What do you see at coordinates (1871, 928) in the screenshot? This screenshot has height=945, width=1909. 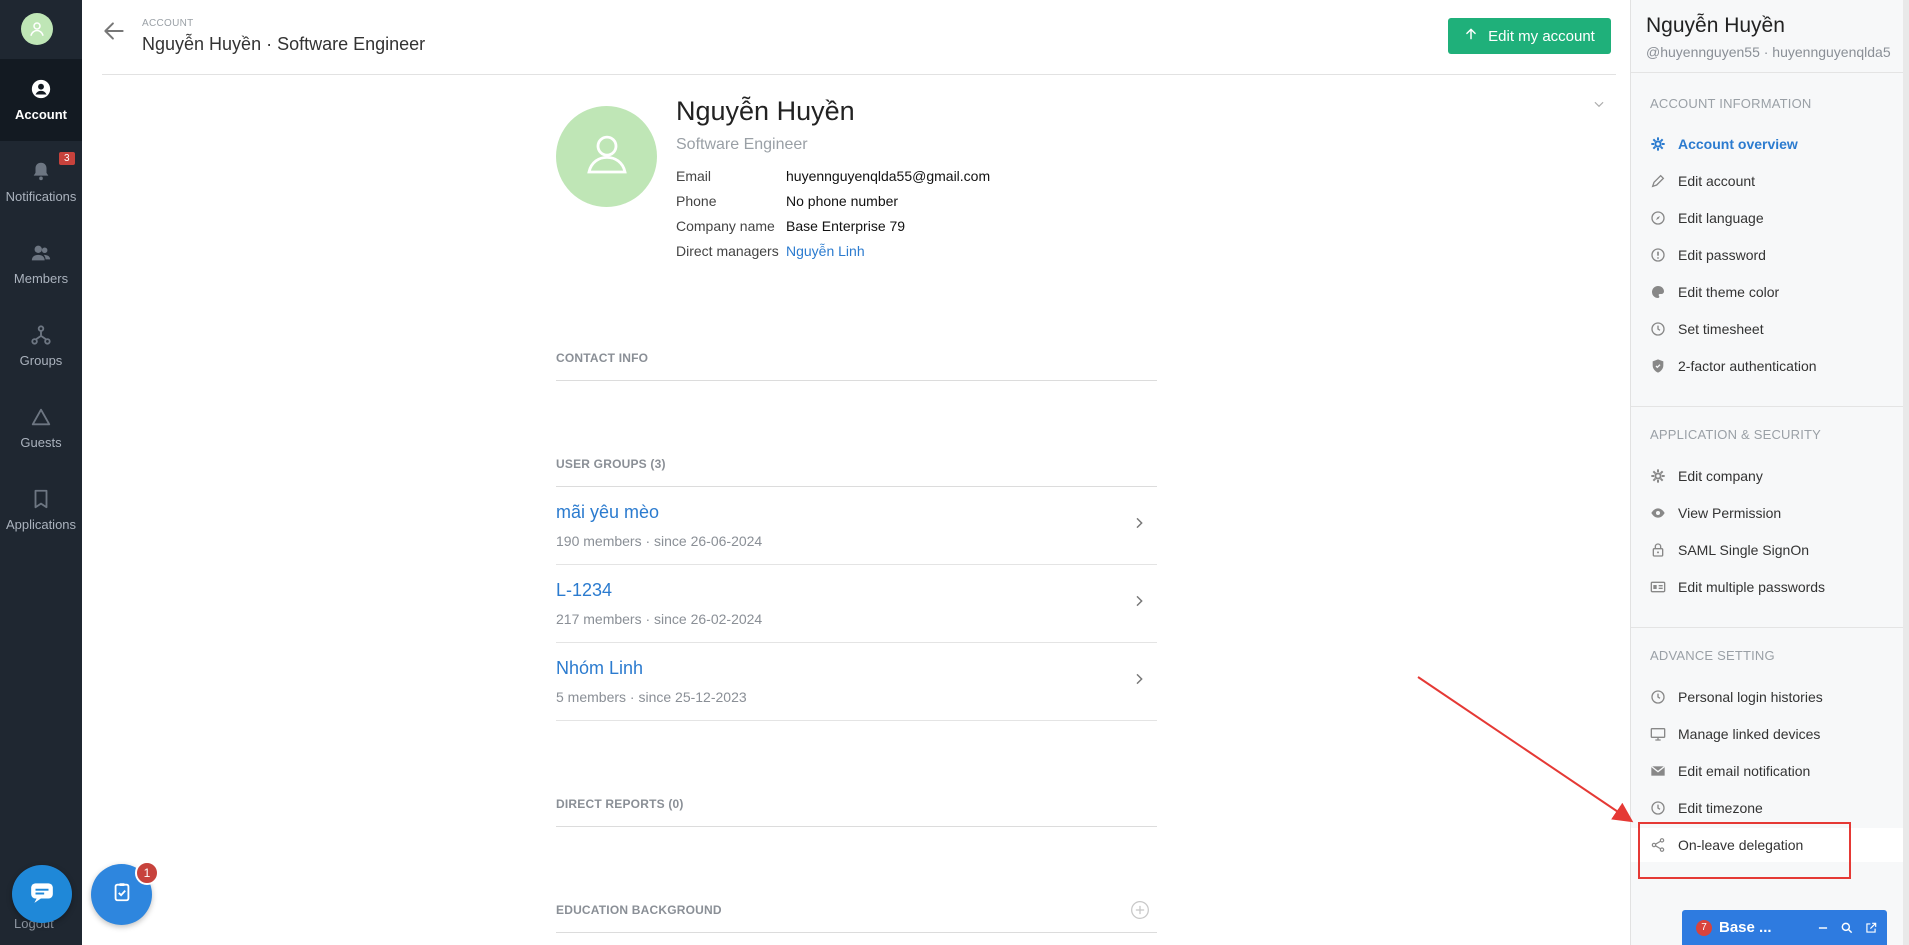 I see `open-external-icon` at bounding box center [1871, 928].